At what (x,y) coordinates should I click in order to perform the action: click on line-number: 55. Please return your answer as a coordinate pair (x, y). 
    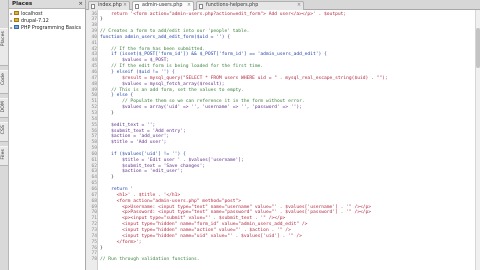
    Looking at the image, I should click on (94, 125).